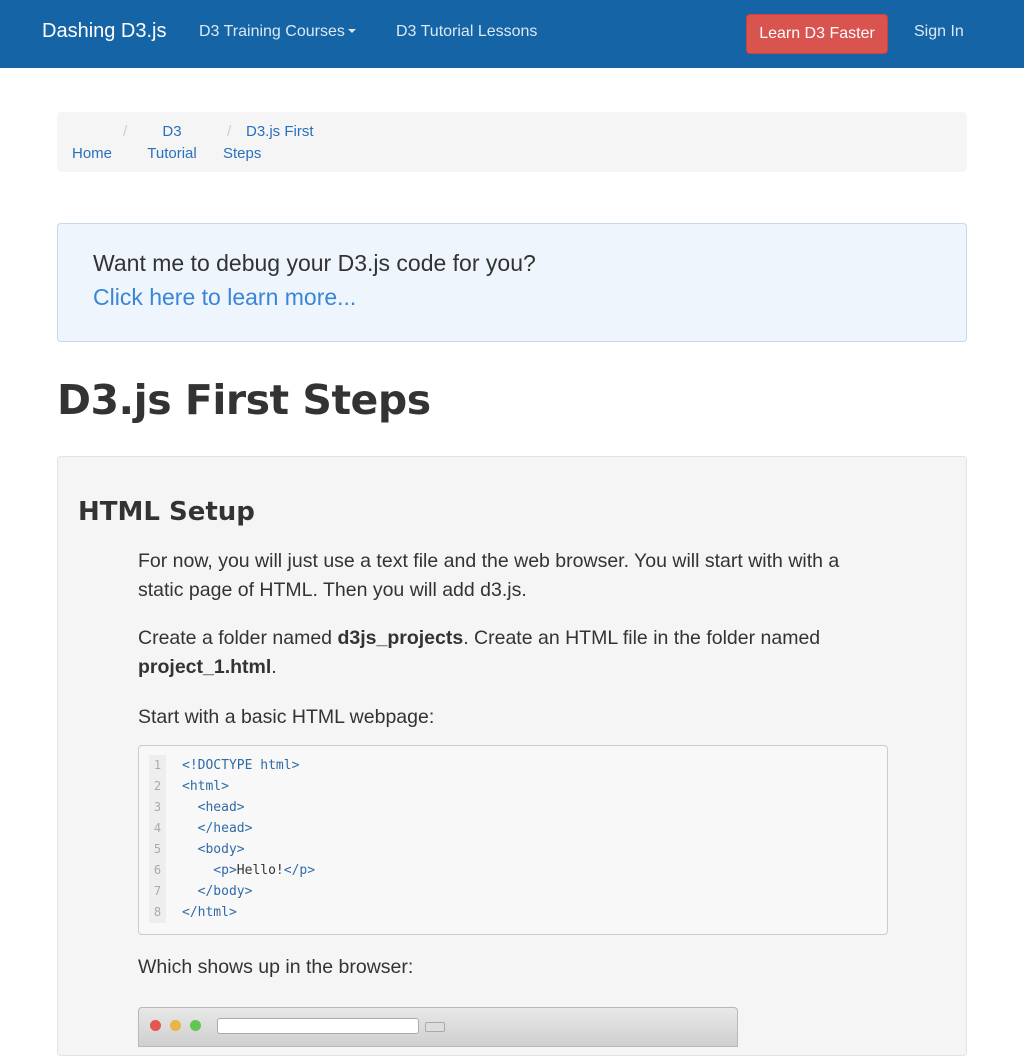  Describe the element at coordinates (195, 1025) in the screenshot. I see `maximize-dot-icon` at that location.